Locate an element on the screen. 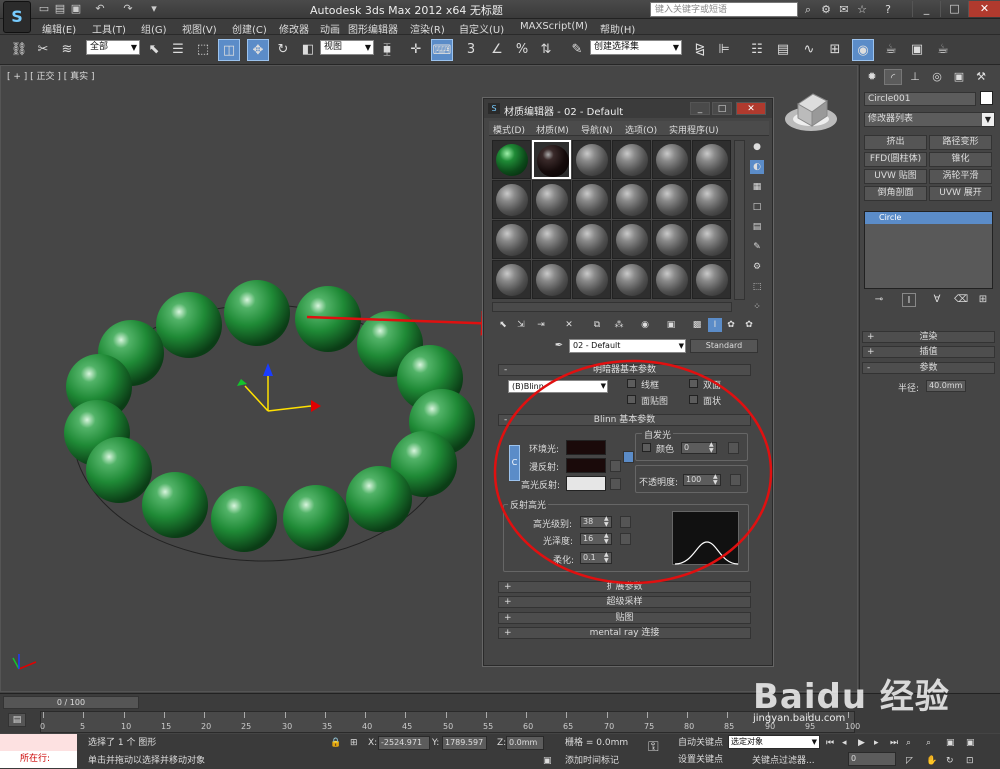 This screenshot has width=1000, height=769. mental-ray-connection-rollout: + mental ray 连接 is located at coordinates (624, 633).